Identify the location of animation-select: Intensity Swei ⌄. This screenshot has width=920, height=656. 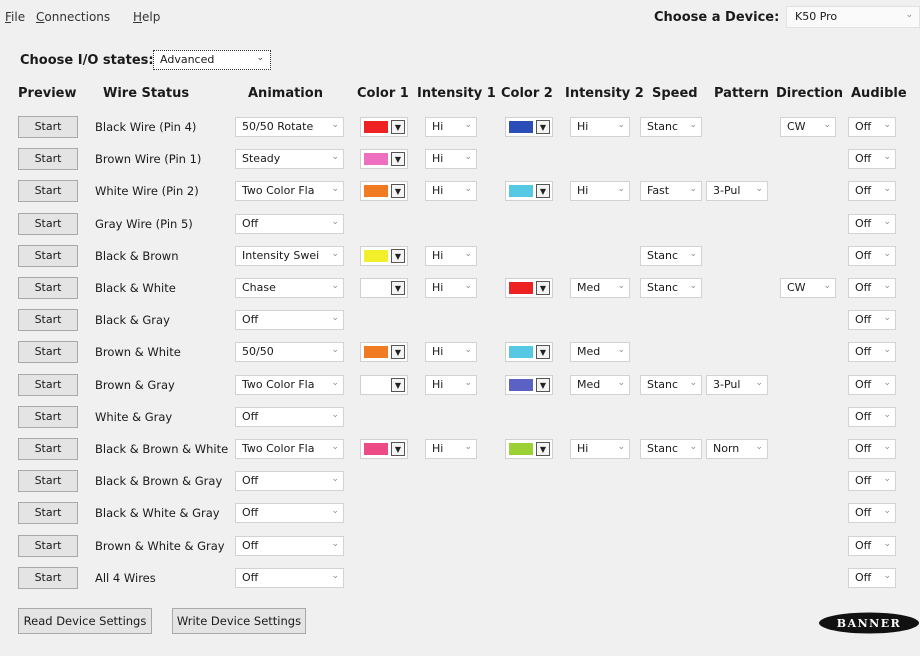
(289, 255).